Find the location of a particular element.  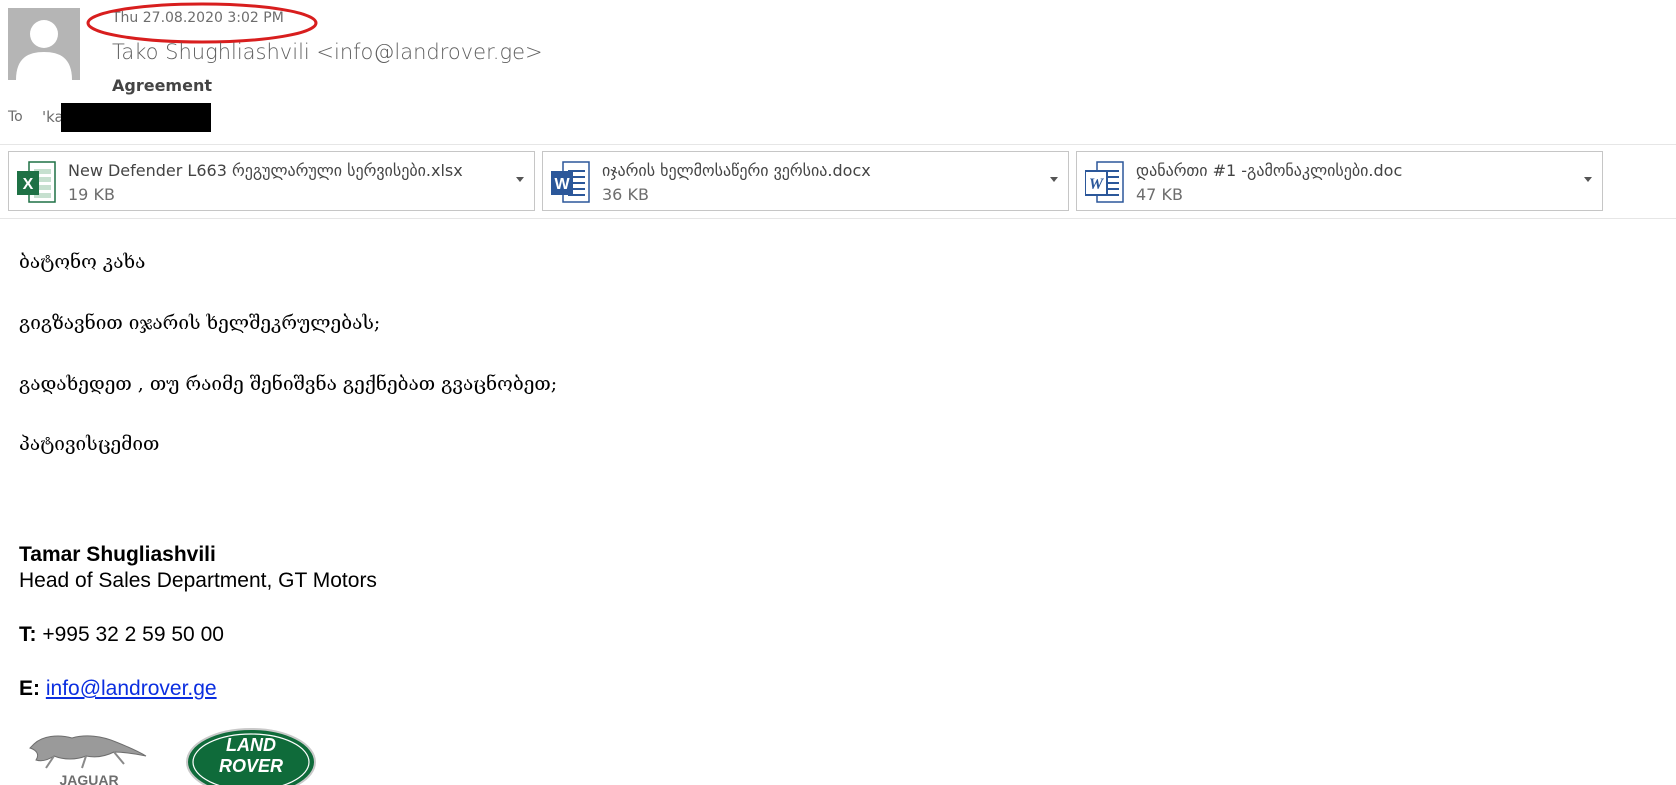

svg-text: JAGUAR is located at coordinates (88, 778).